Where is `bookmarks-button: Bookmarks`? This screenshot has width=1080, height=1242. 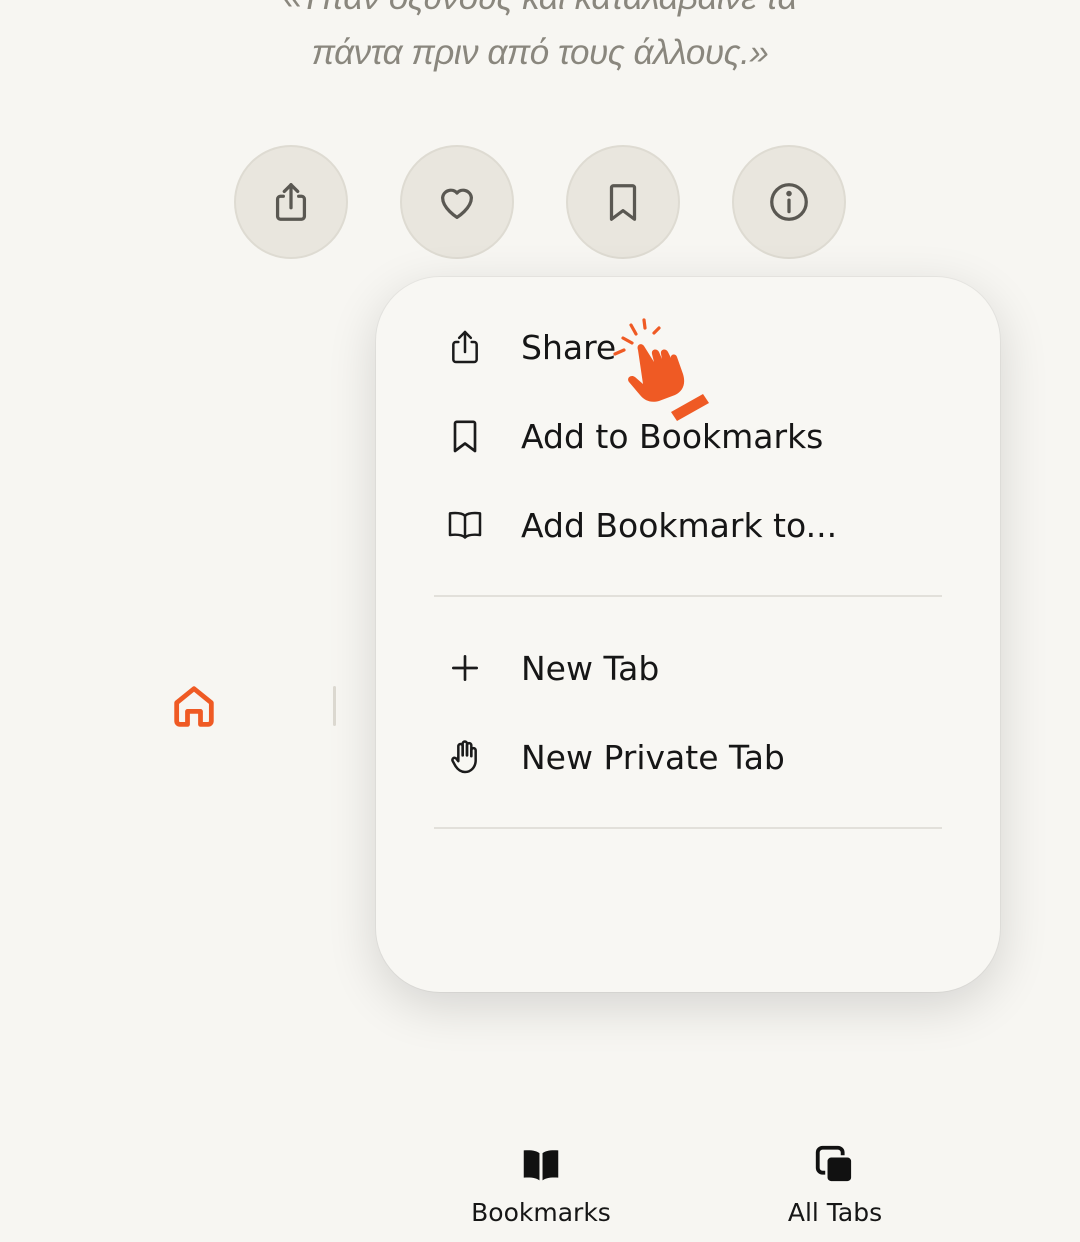 bookmarks-button: Bookmarks is located at coordinates (541, 1192).